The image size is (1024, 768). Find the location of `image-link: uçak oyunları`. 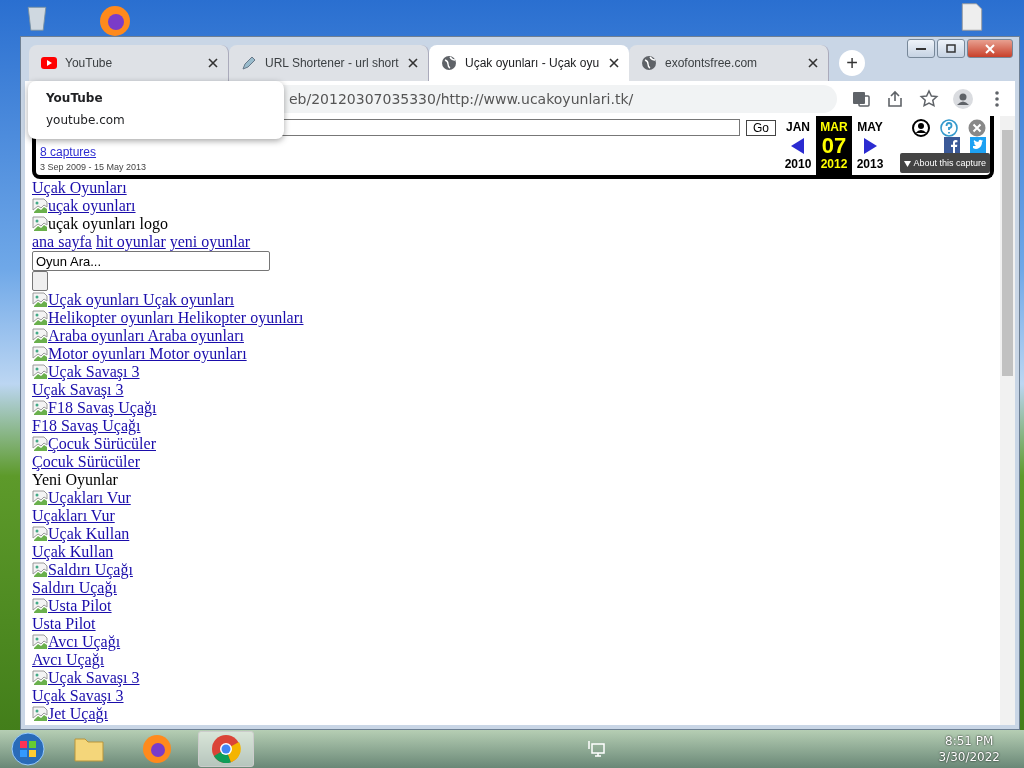

image-link: uçak oyunları is located at coordinates (84, 206).